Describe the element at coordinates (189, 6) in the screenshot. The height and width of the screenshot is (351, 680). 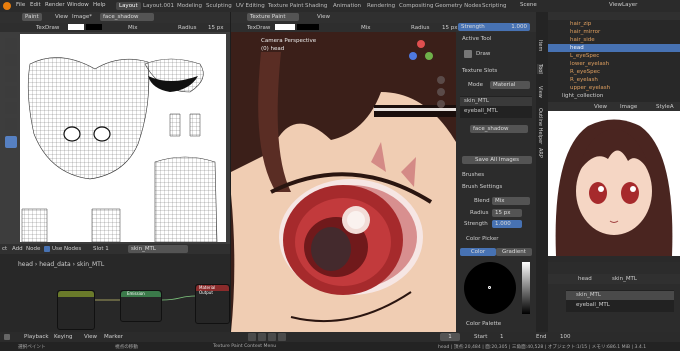
I see `tab-modeling: Modeling` at that location.